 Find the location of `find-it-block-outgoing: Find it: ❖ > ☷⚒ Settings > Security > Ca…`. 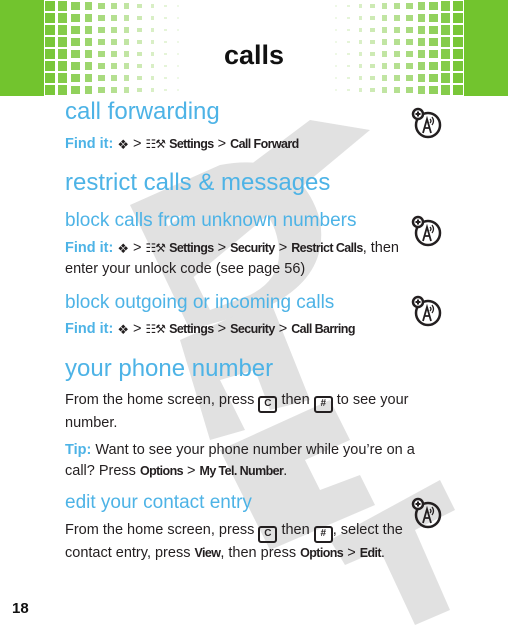

find-it-block-outgoing: Find it: ❖ > ☷⚒ Settings > Security > Ca… is located at coordinates (237, 329).